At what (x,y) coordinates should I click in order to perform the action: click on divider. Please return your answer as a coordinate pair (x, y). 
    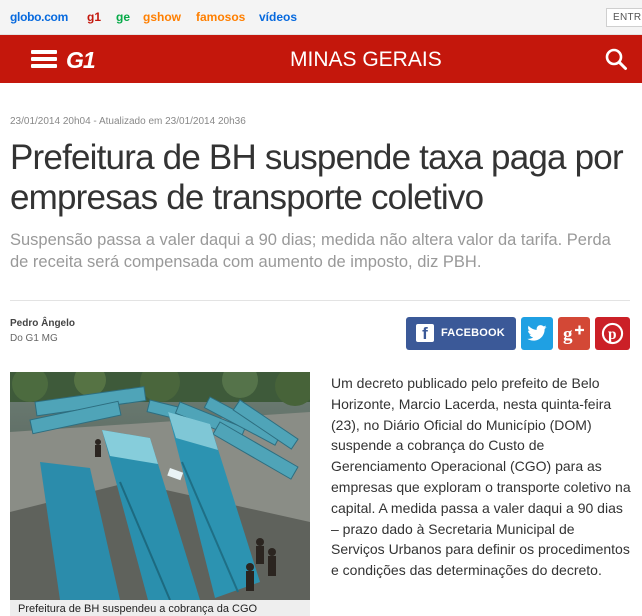
    Looking at the image, I should click on (320, 300).